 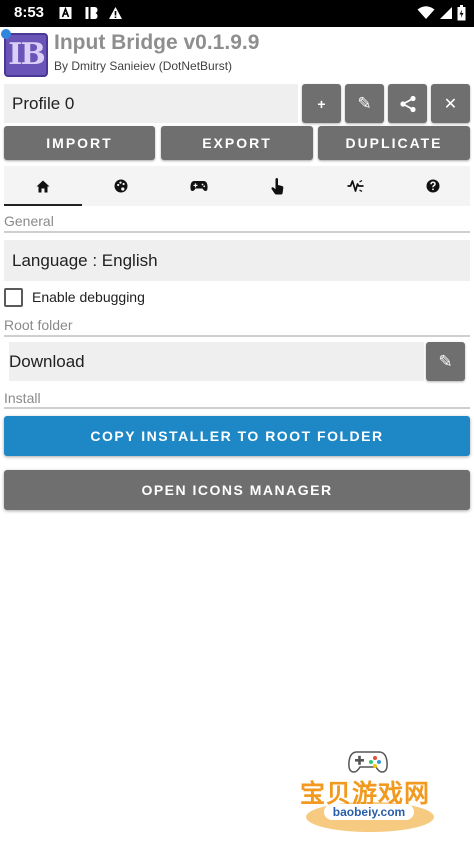 I want to click on edit-profile-button: ✎, so click(x=364, y=103).